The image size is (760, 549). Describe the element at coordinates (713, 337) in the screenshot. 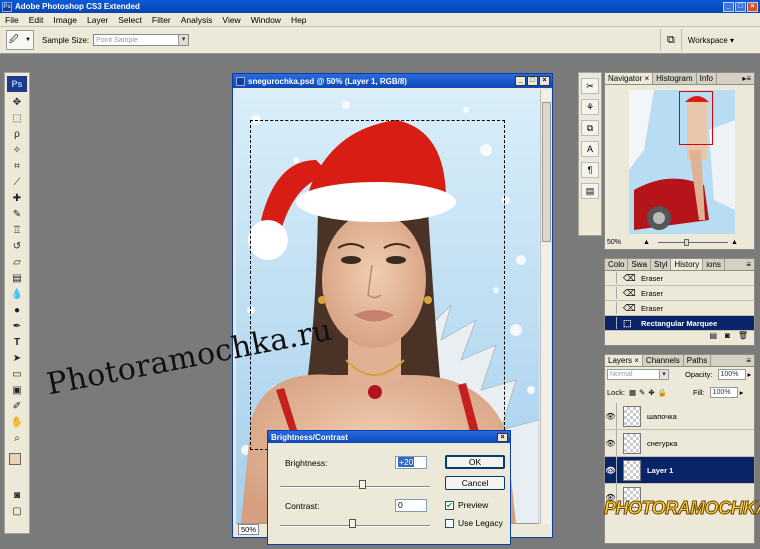

I see `new-document-icon: ▤` at that location.